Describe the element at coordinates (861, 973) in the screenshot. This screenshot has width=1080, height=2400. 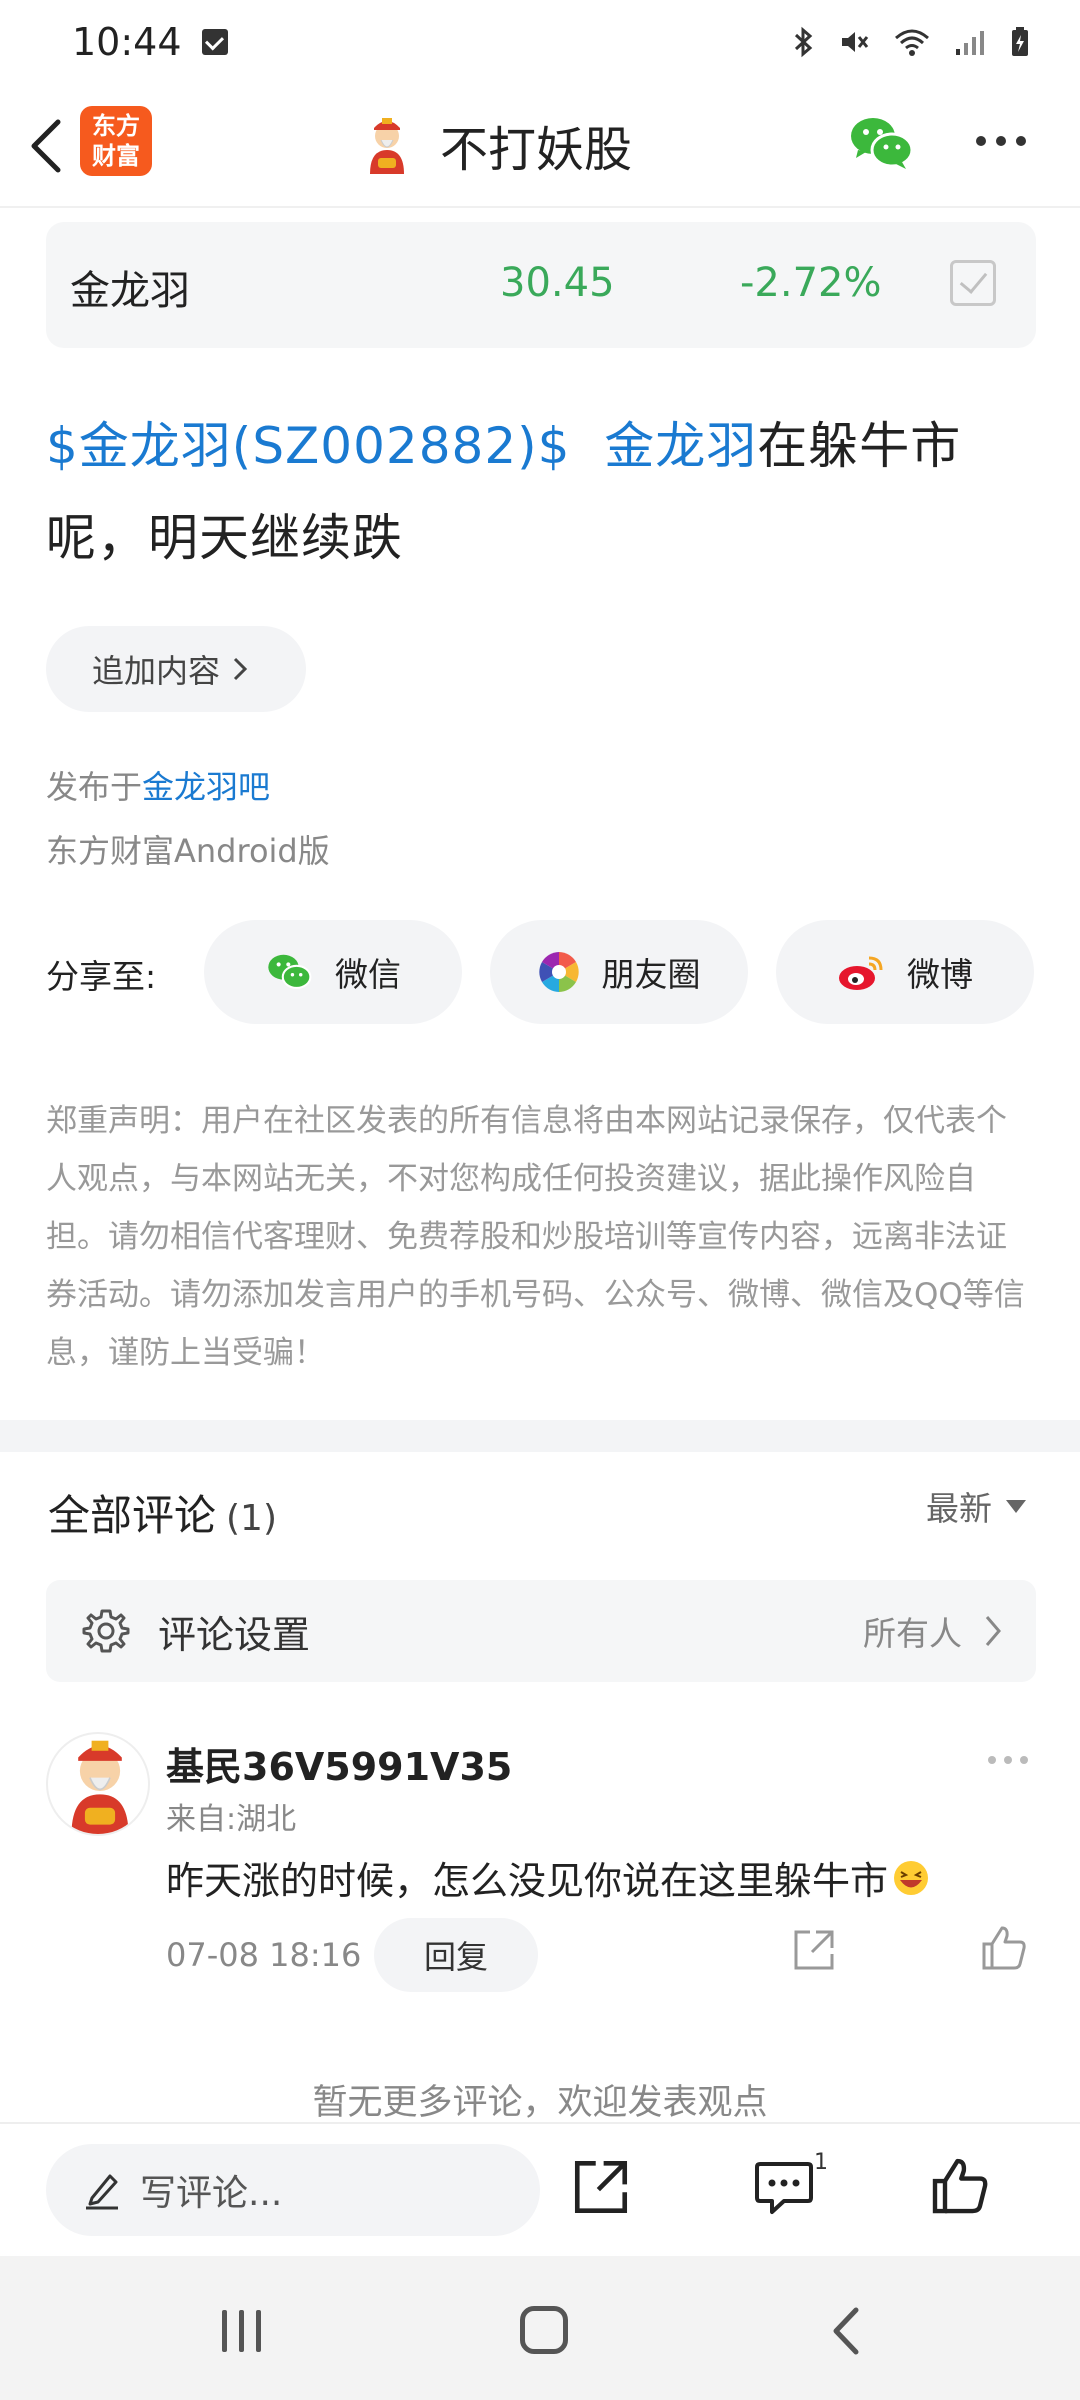
I see `weibo-icon` at that location.